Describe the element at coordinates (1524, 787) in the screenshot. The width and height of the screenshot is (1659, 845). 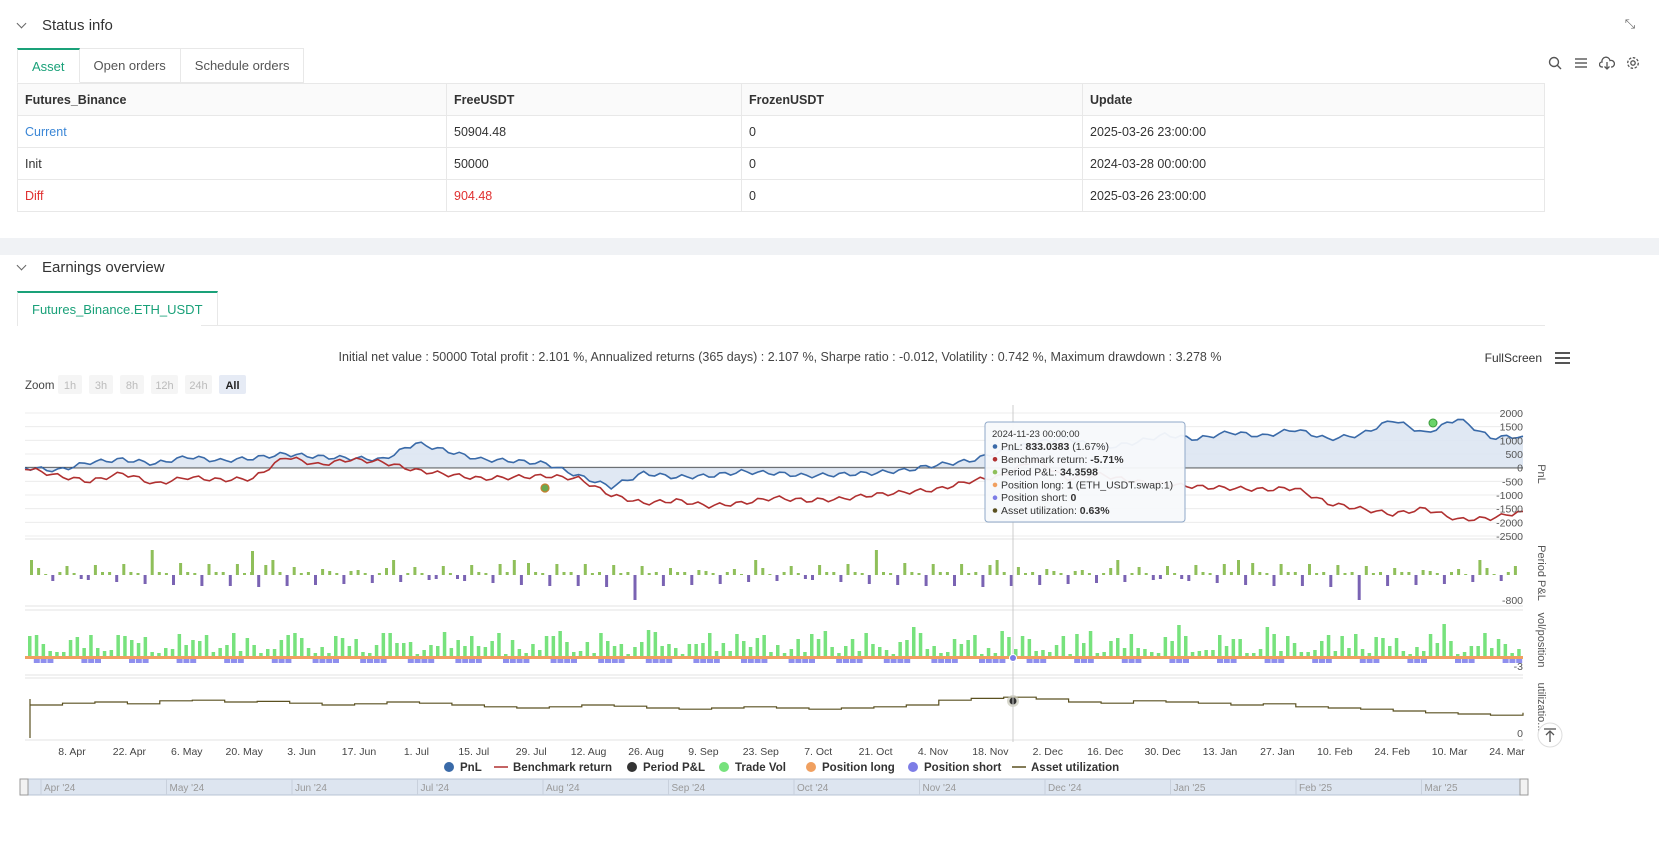
I see `navigator-handle-right` at that location.